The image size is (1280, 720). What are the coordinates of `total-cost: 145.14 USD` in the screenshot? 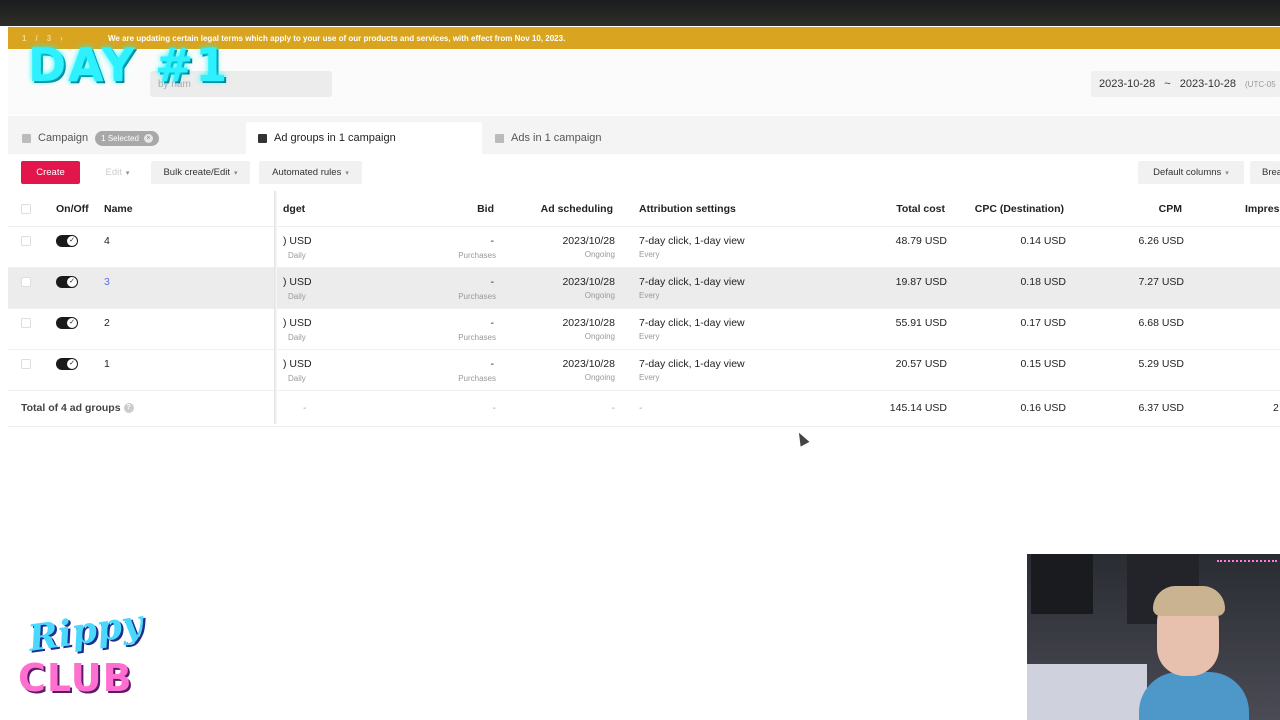 It's located at (918, 408).